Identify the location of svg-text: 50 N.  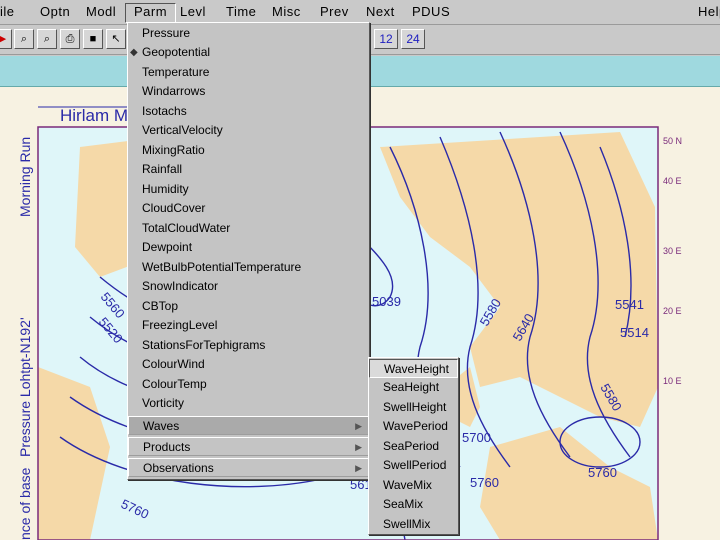
(672, 141).